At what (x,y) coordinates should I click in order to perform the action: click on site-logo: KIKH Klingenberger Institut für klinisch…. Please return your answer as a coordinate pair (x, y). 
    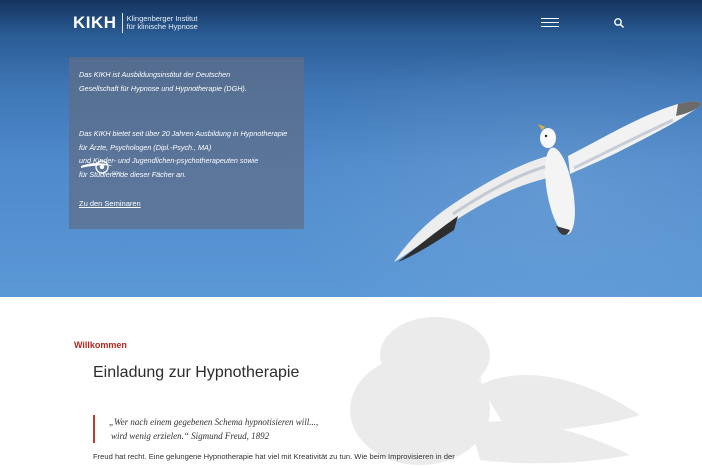
    Looking at the image, I should click on (135, 23).